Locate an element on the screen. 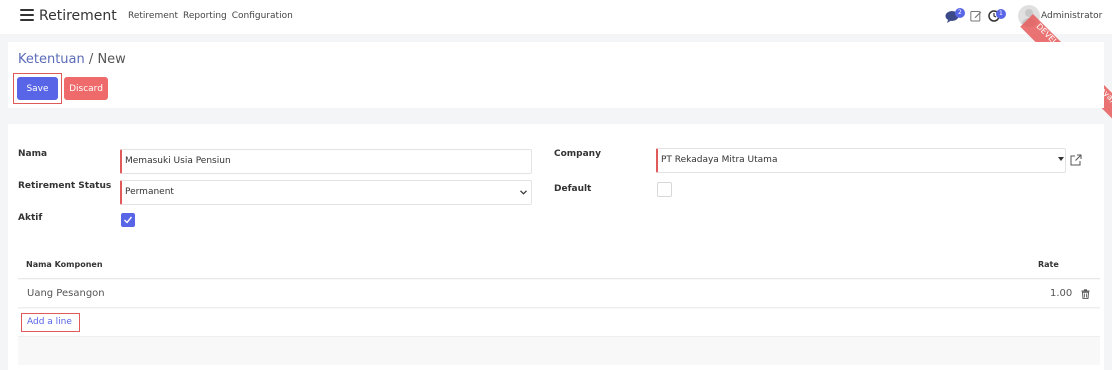  add-line-link: Add a line is located at coordinates (49, 322).